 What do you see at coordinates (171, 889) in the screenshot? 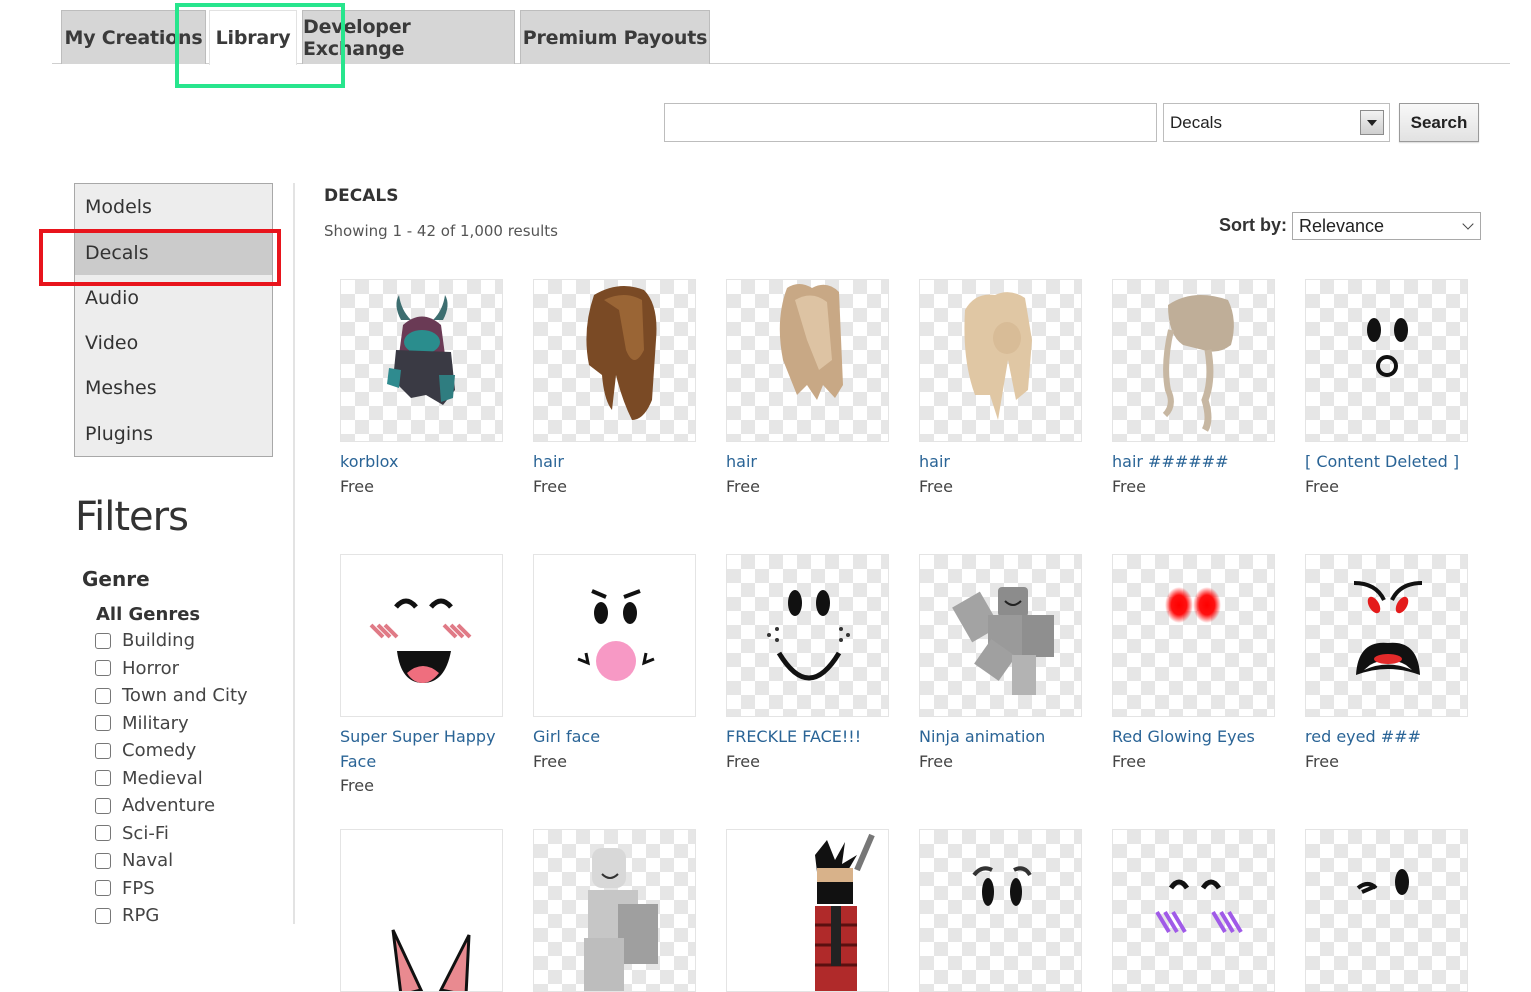
I see `genre-option: FPS` at bounding box center [171, 889].